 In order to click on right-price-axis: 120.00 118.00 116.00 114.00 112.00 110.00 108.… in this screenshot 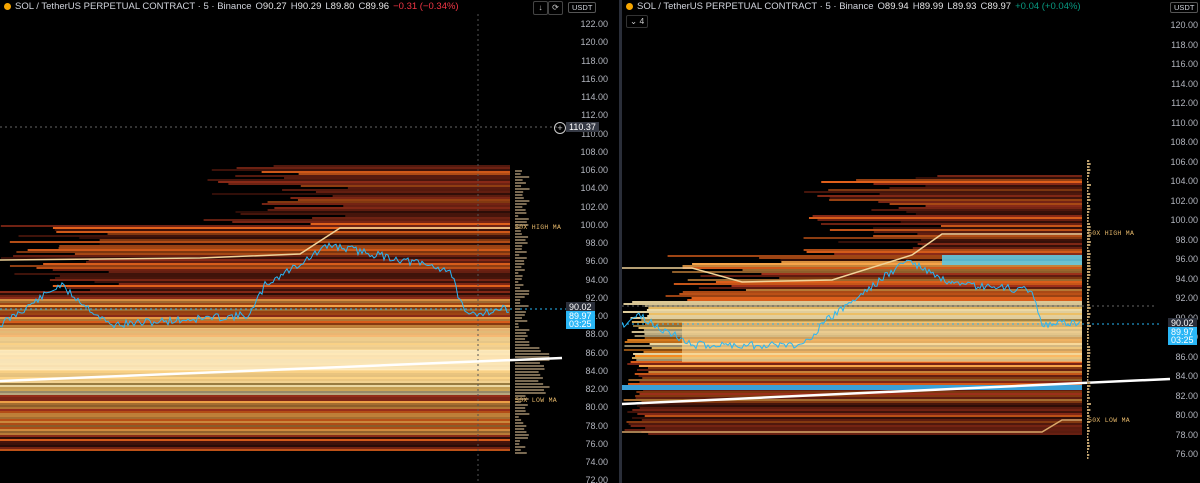, I will do `click(1178, 241)`.